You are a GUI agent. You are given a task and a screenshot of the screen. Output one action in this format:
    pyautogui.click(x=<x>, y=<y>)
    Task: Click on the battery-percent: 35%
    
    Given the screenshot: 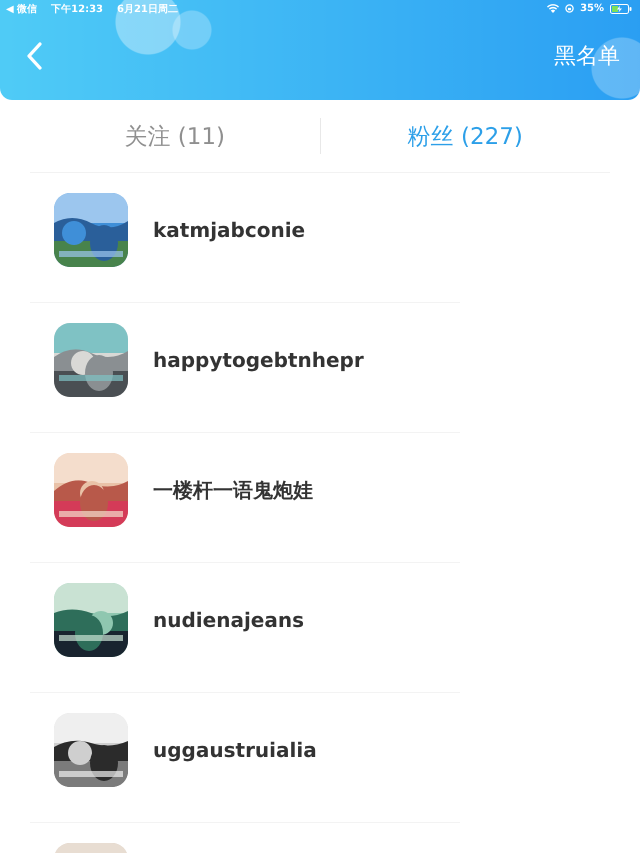 What is the action you would take?
    pyautogui.click(x=592, y=8)
    